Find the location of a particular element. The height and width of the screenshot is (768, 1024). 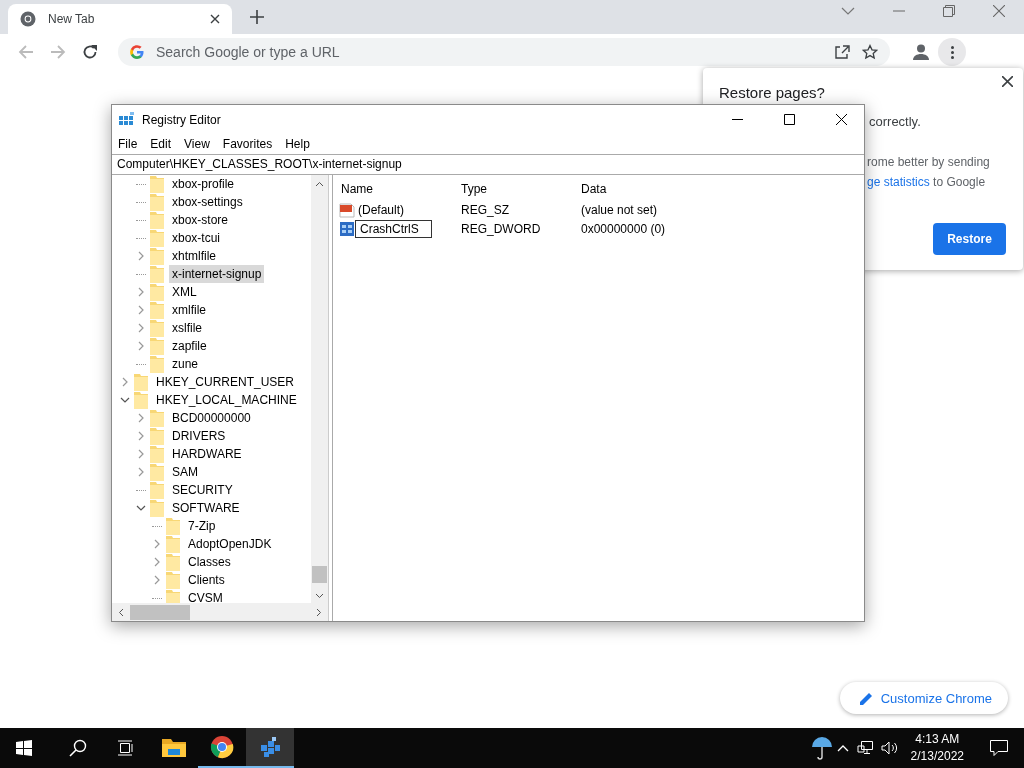

menu-item: Edit is located at coordinates (161, 144).